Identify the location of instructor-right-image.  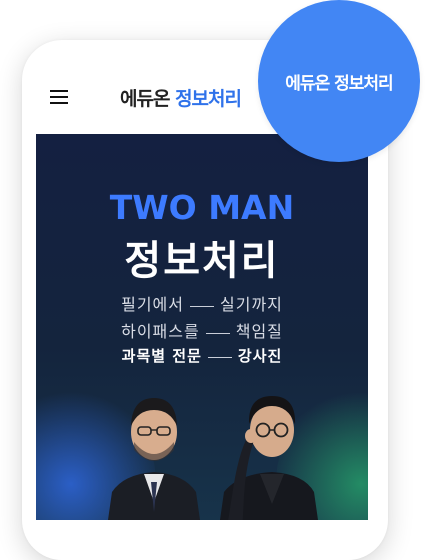
(269, 458).